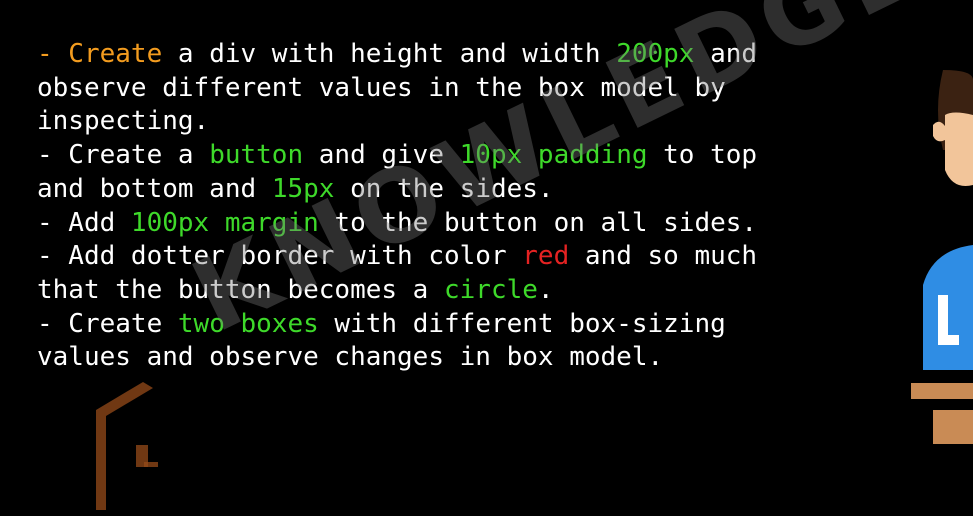 This screenshot has height=516, width=973. Describe the element at coordinates (350, 357) in the screenshot. I see `task-text-segment: values and observe changes in box model.` at that location.